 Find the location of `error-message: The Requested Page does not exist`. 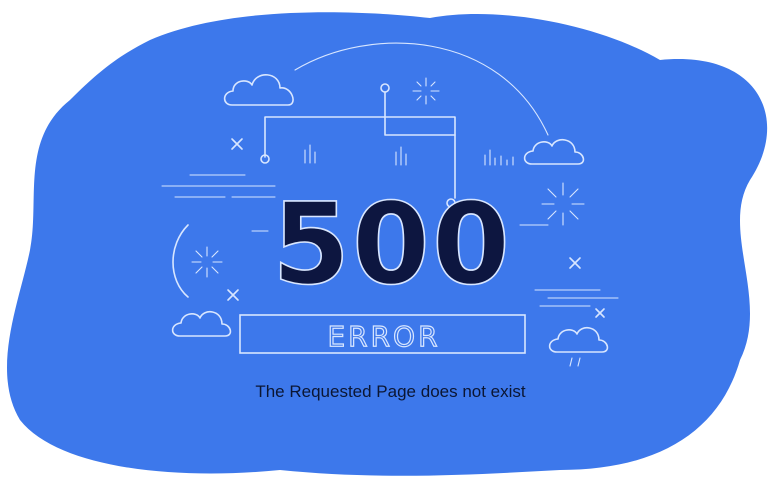

error-message: The Requested Page does not exist is located at coordinates (390, 391).